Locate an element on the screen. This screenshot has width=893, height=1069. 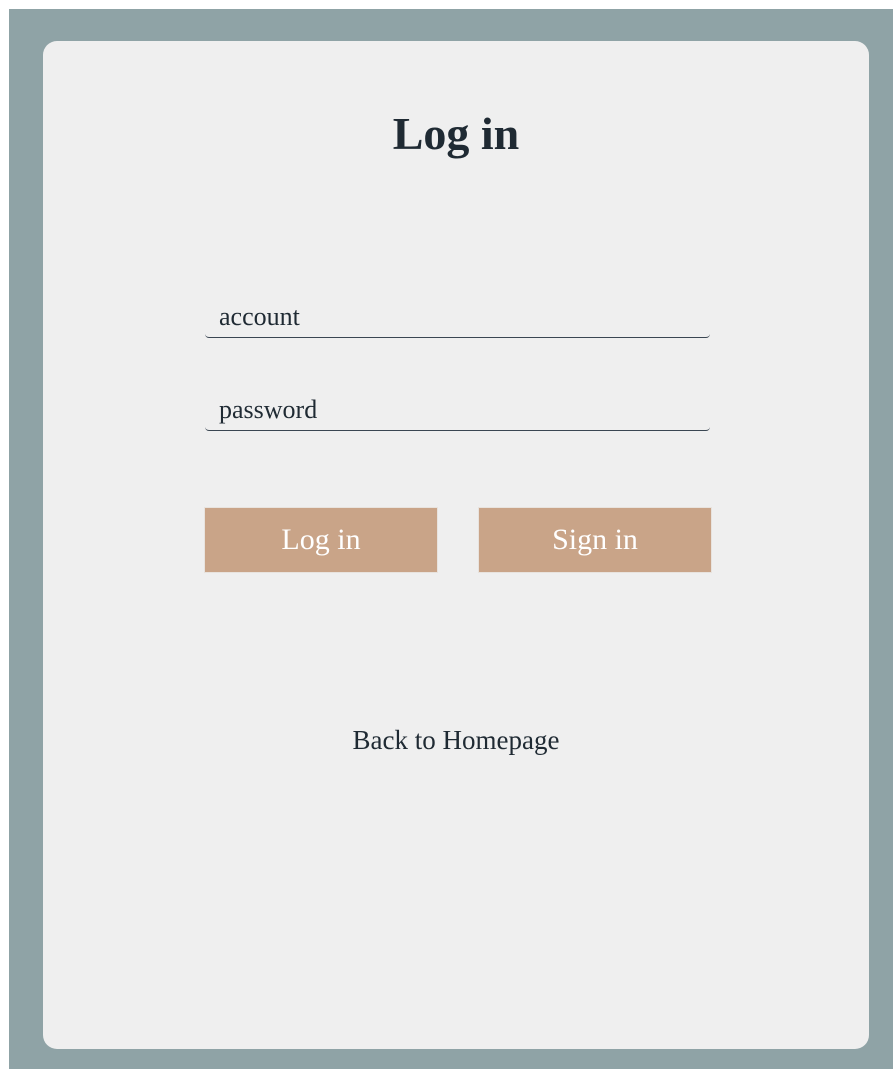
password-input is located at coordinates (457, 410).